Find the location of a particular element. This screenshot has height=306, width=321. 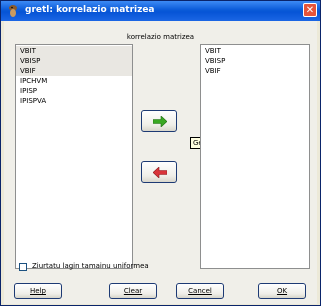

left-item: IPCHVM is located at coordinates (74, 81).